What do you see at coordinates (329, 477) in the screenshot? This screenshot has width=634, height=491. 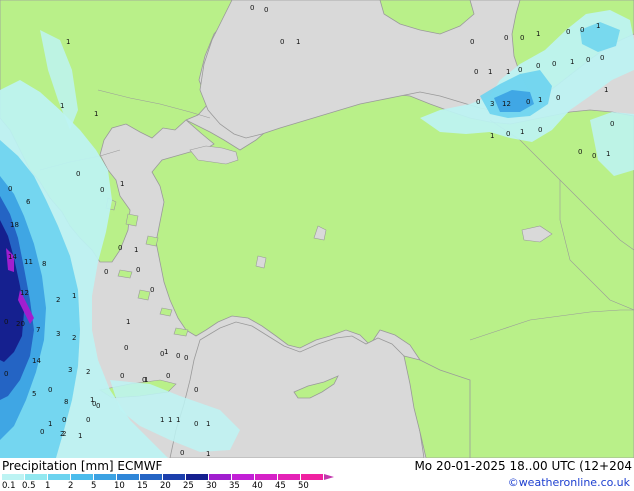 I see `scale-arrow-icon` at bounding box center [329, 477].